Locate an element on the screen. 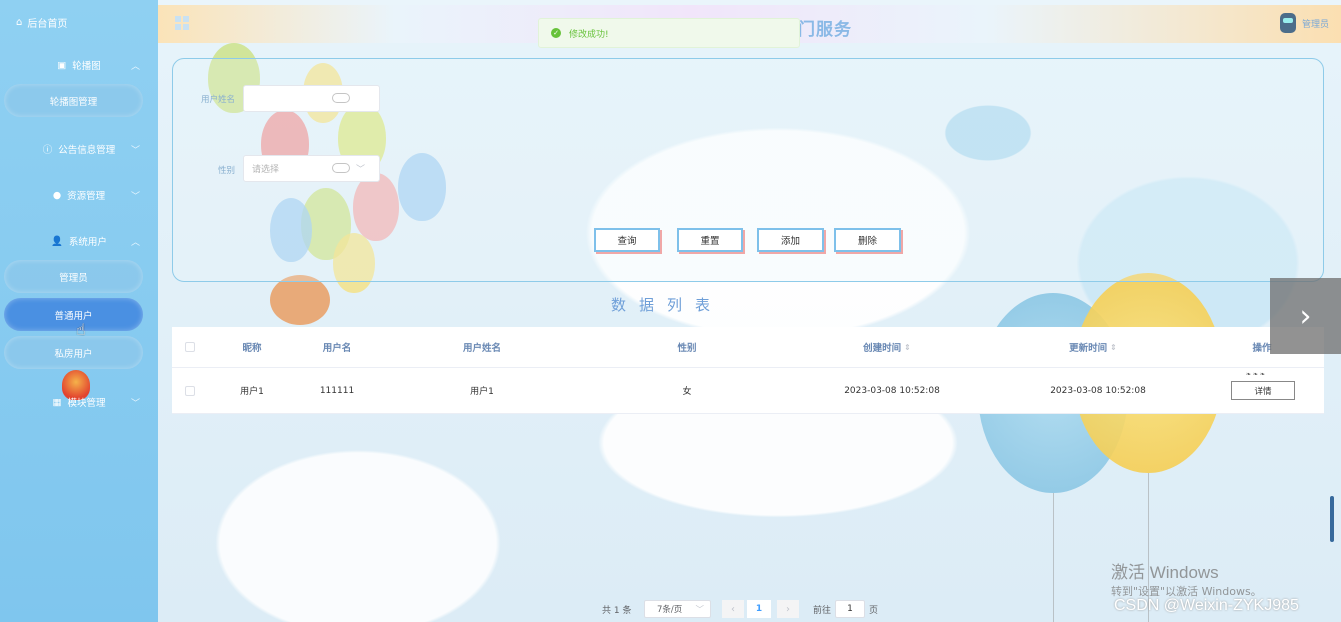  cell-username: 111111 is located at coordinates (337, 390).